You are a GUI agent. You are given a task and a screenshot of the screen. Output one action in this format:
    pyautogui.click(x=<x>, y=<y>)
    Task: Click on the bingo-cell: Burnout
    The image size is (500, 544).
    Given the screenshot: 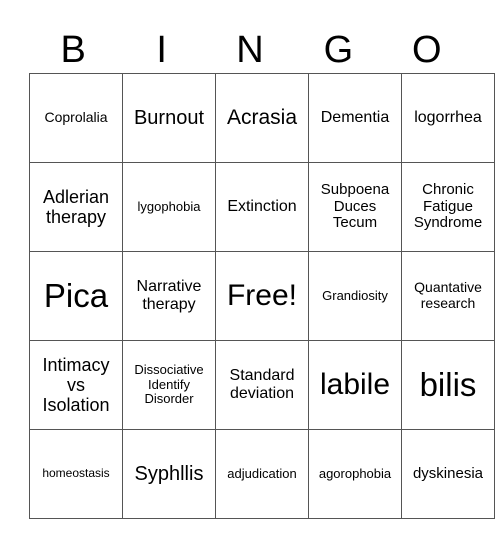 What is the action you would take?
    pyautogui.click(x=169, y=118)
    